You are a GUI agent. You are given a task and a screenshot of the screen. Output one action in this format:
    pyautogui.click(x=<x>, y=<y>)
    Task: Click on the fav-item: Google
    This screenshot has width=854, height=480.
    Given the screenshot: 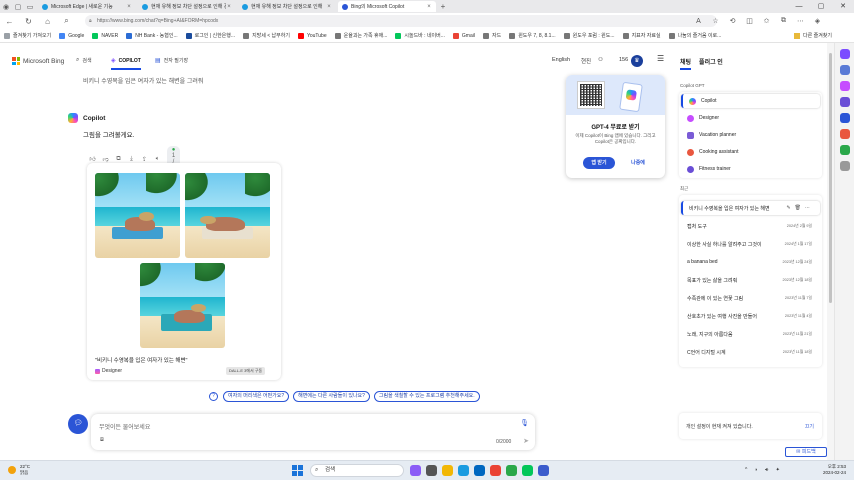 What is the action you would take?
    pyautogui.click(x=71, y=35)
    